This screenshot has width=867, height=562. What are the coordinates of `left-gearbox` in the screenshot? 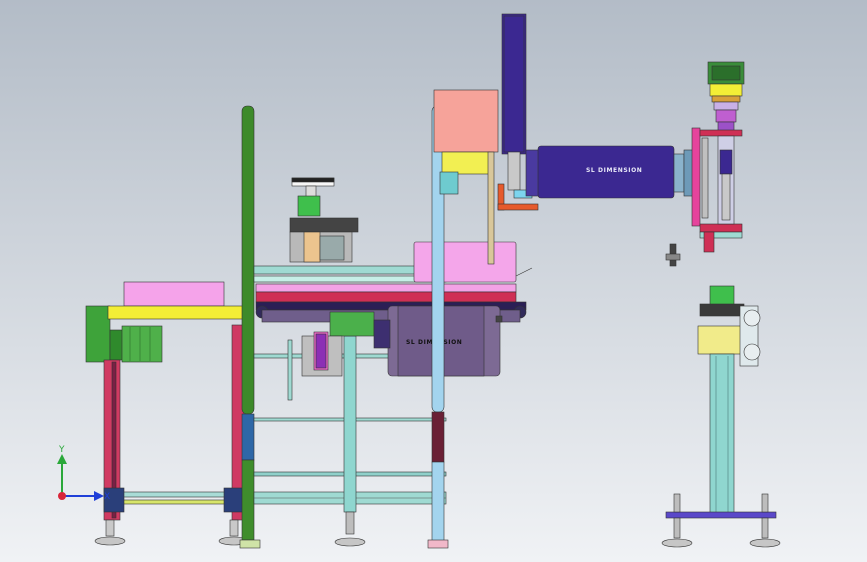 It's located at (98, 334).